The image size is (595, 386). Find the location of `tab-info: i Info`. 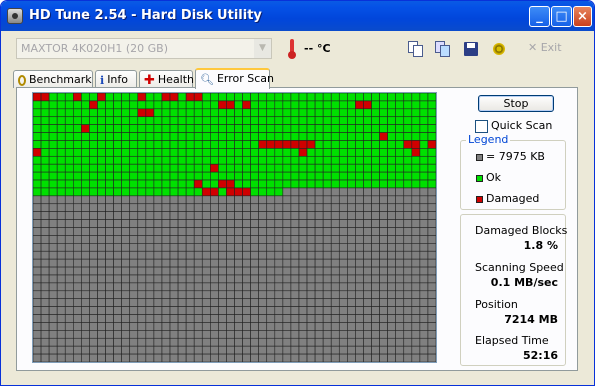

tab-info: i Info is located at coordinates (116, 79).